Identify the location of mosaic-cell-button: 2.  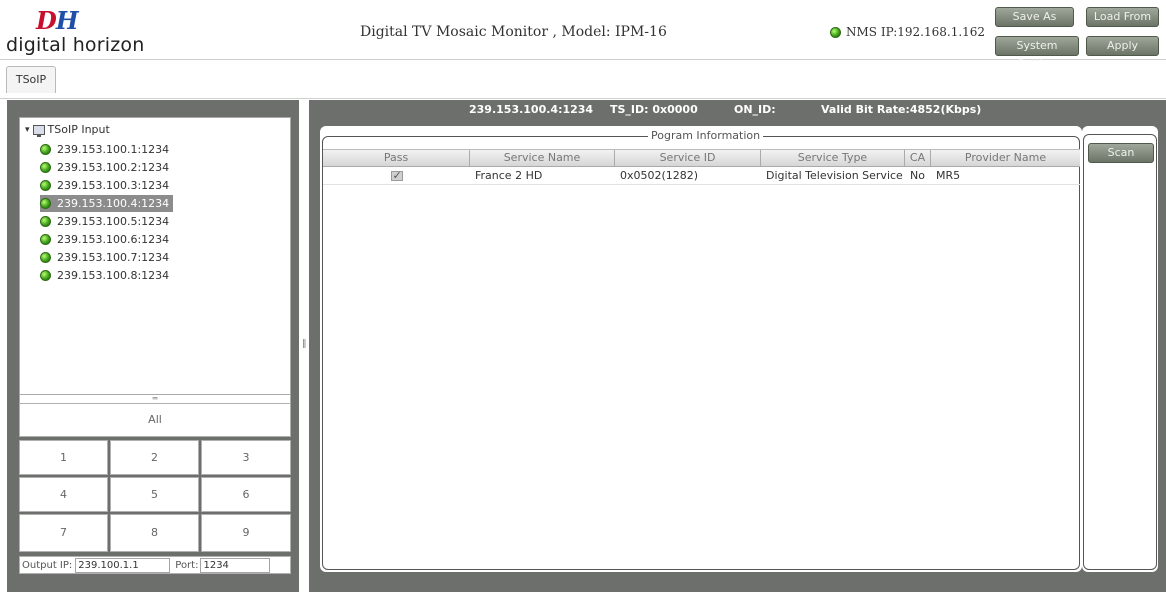
(154, 457).